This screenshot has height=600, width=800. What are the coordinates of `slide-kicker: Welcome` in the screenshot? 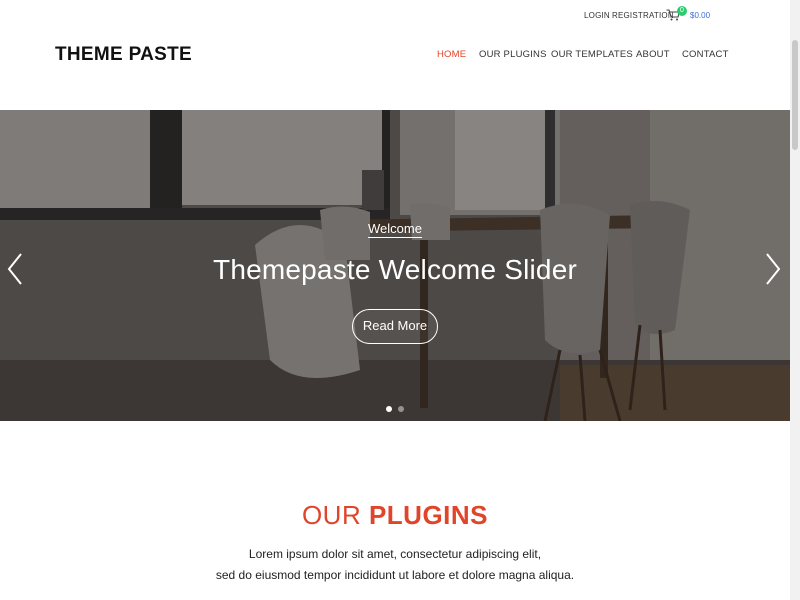 It's located at (395, 229).